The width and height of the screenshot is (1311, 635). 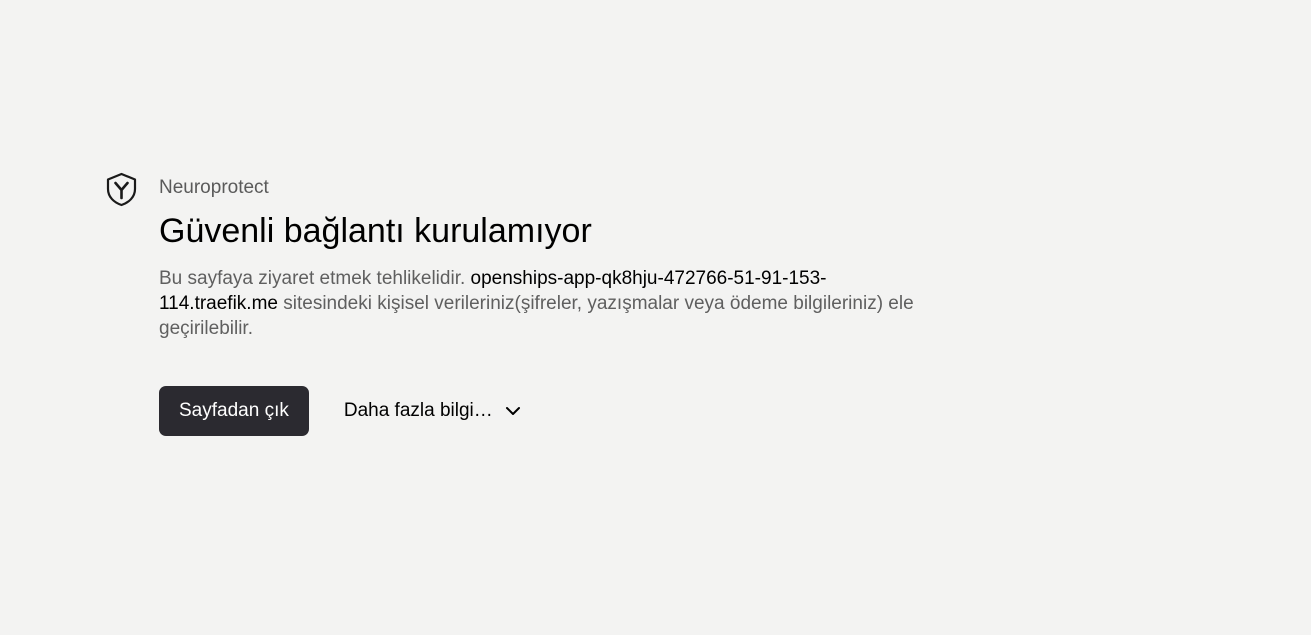 What do you see at coordinates (315, 278) in the screenshot?
I see `description-prefix: Bu sayfaya ziyaret etmek tehlikelidir.` at bounding box center [315, 278].